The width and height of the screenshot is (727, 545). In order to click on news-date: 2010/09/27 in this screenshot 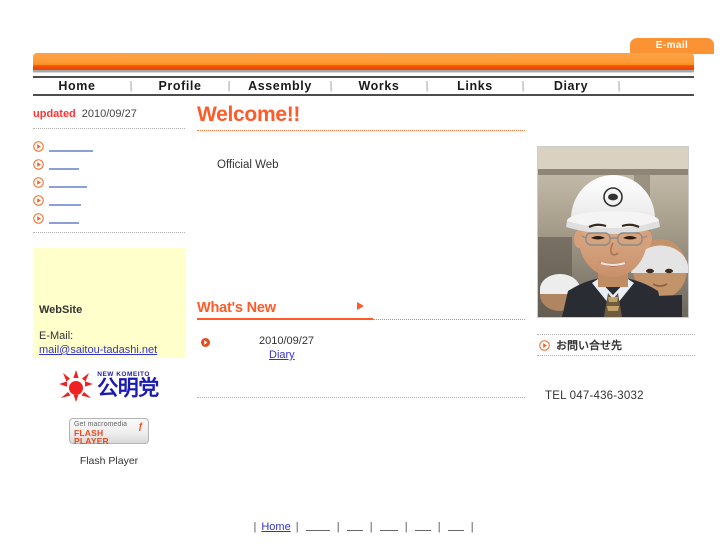, I will do `click(287, 341)`.